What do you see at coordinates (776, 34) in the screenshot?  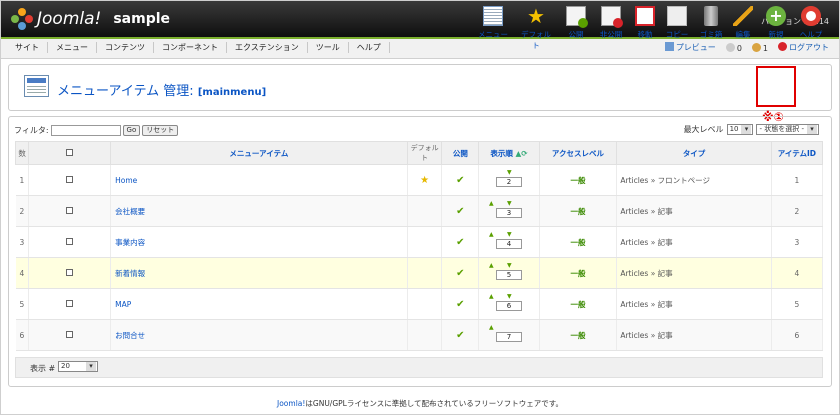 I see `toolbar-new-label: 新規` at bounding box center [776, 34].